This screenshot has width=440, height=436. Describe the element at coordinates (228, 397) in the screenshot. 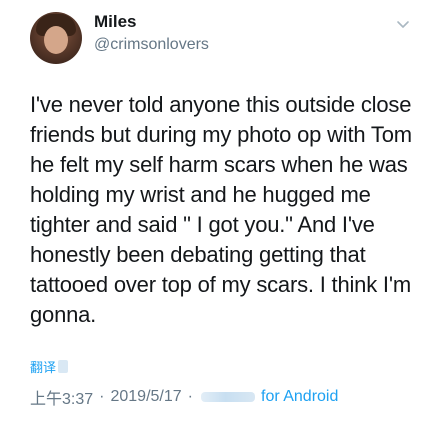

I see `blurred-source-prefix` at that location.